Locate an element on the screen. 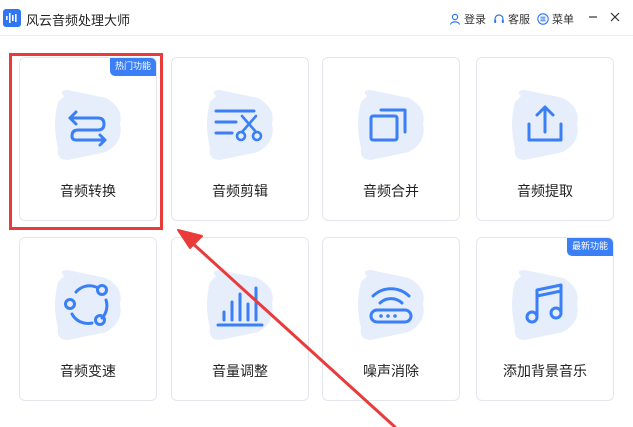  card-label: 添加背景音乐 is located at coordinates (545, 372).